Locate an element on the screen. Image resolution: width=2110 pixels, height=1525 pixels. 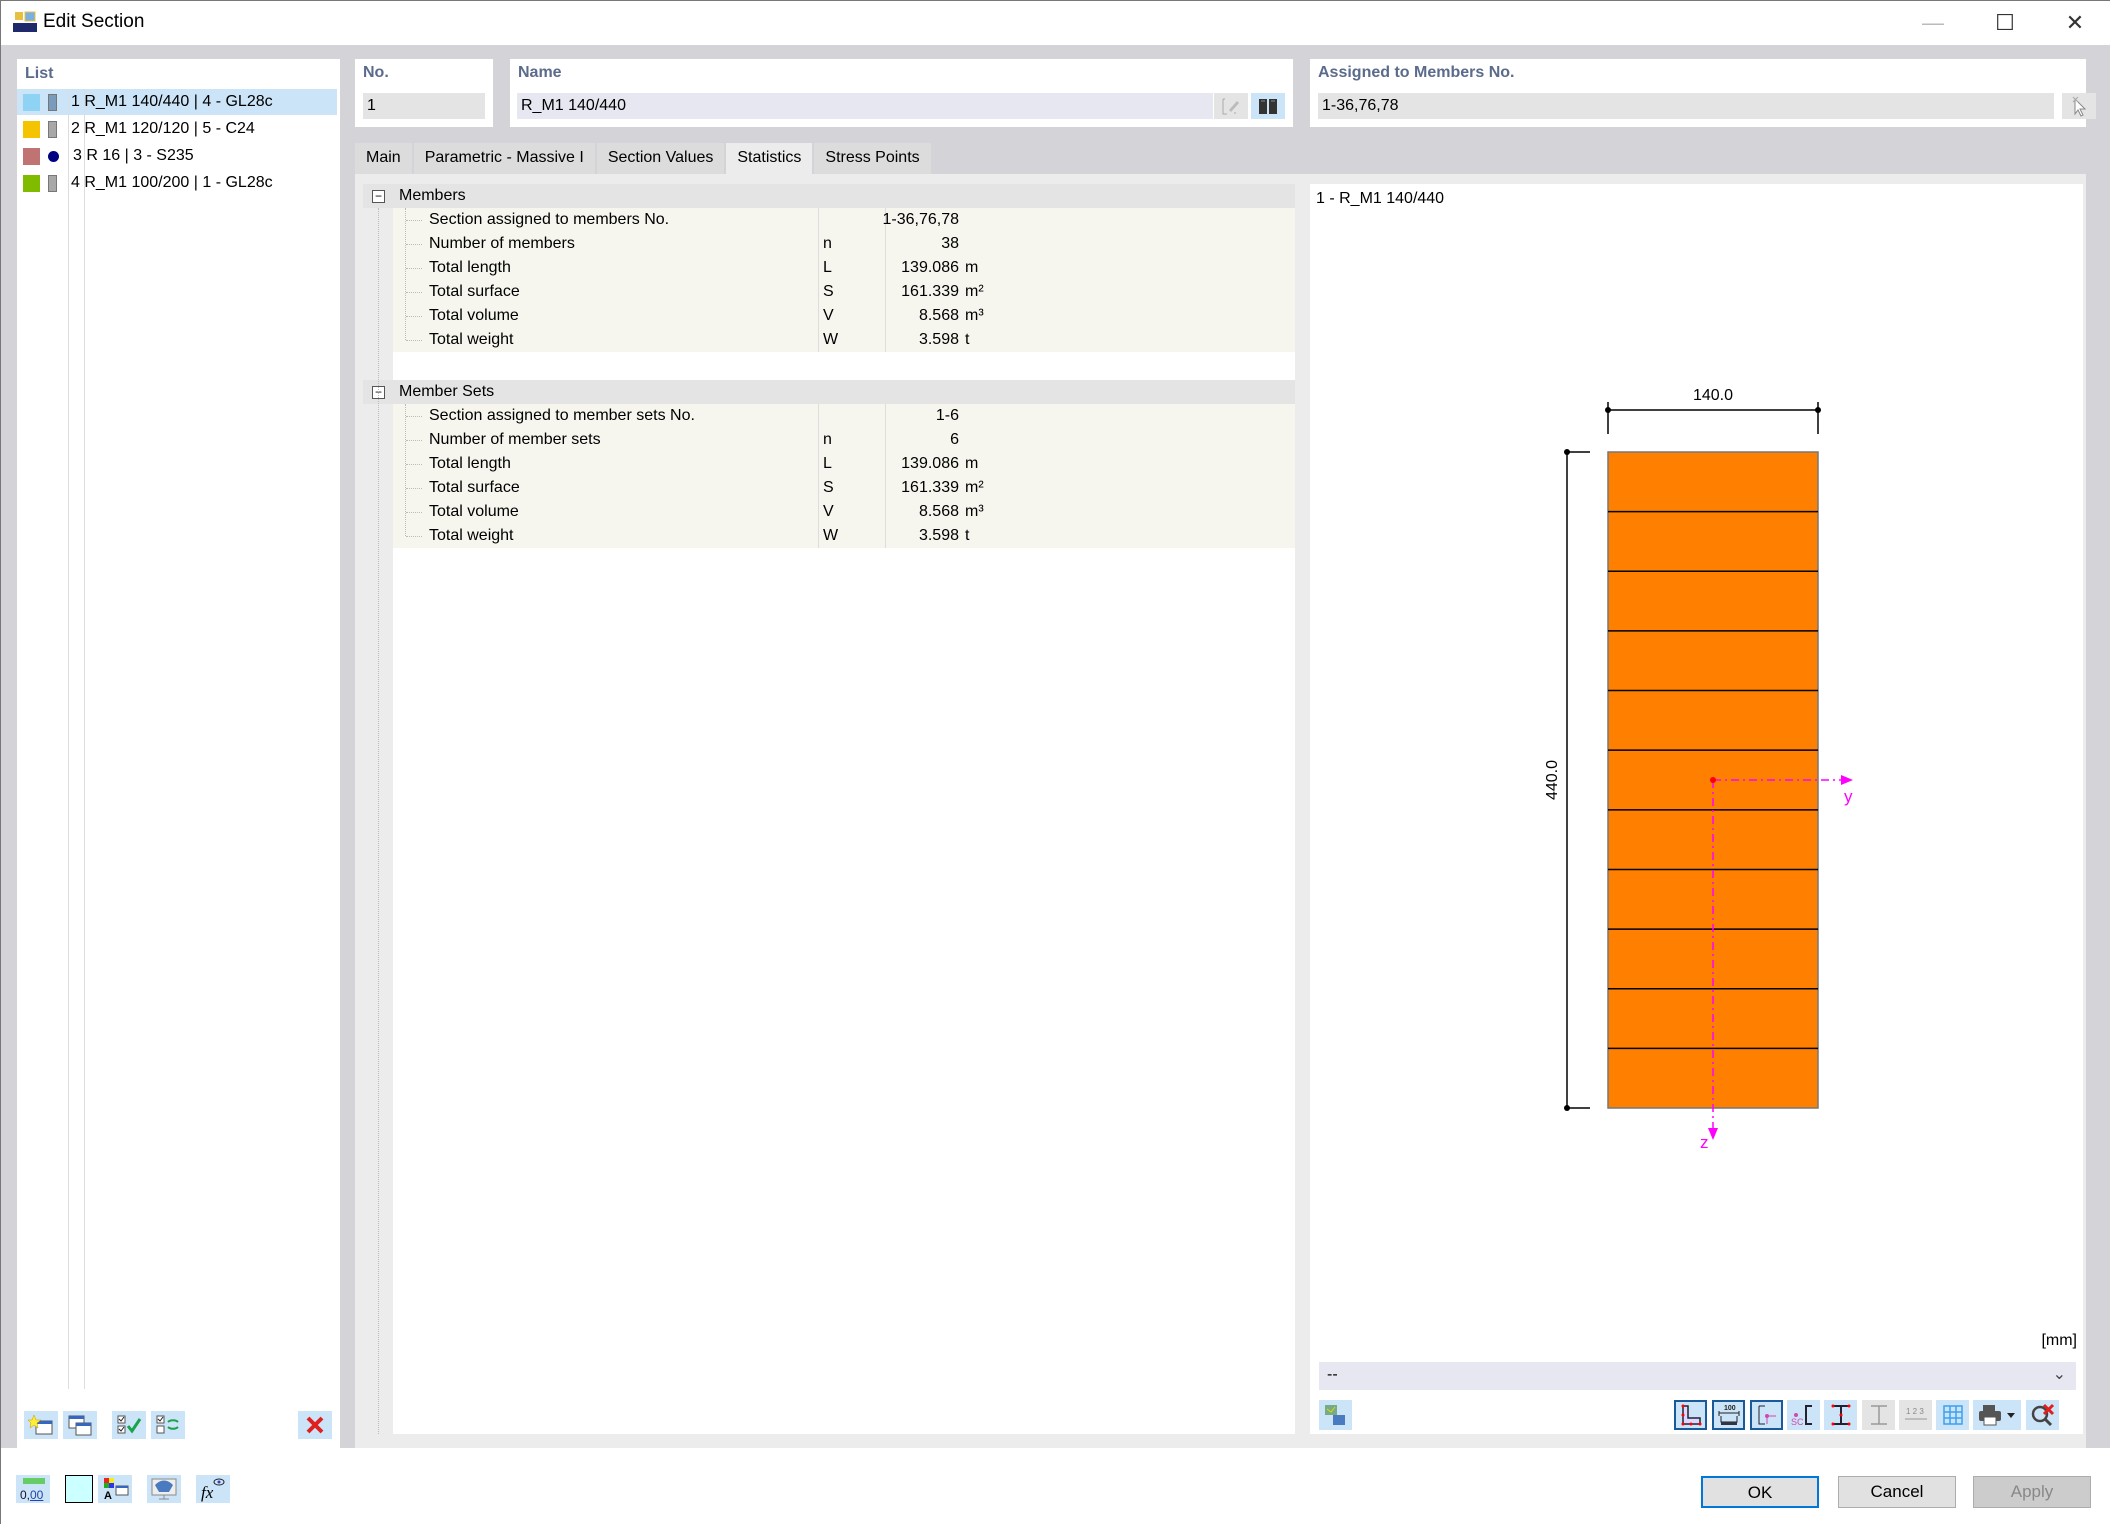
delete-icon is located at coordinates (315, 1425).